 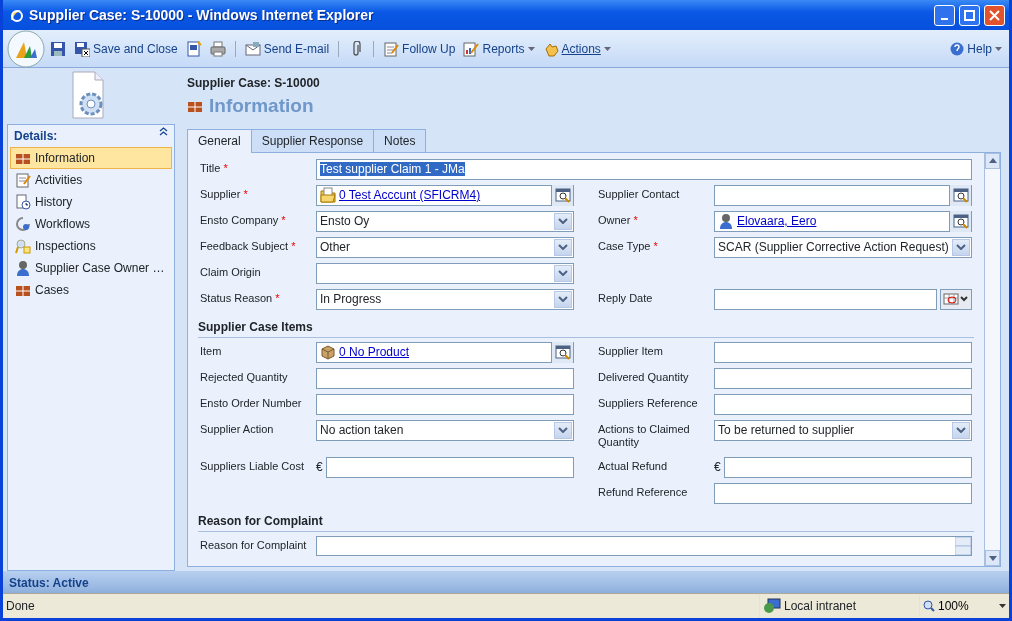 I want to click on field-label: Supplier Action, so click(x=237, y=428).